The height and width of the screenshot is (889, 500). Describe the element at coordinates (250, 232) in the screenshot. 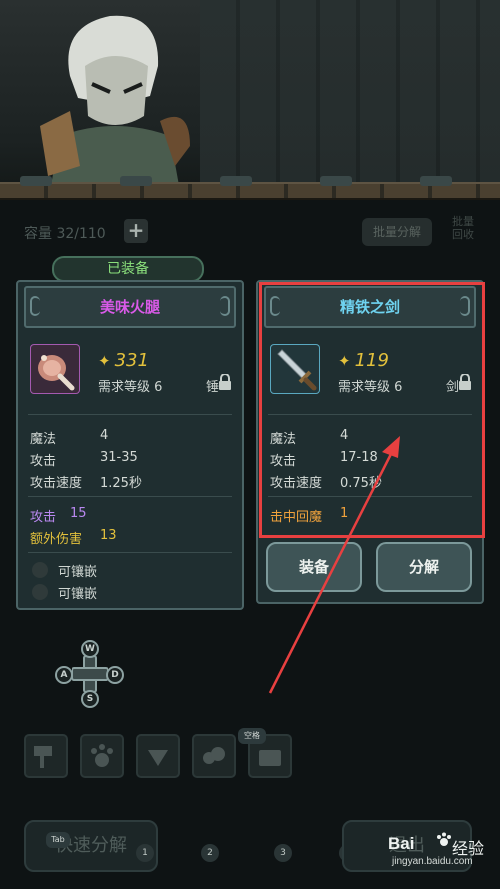

I see `inventory-topbar: 容量 32/110 + 批量分解 批量 回收` at that location.